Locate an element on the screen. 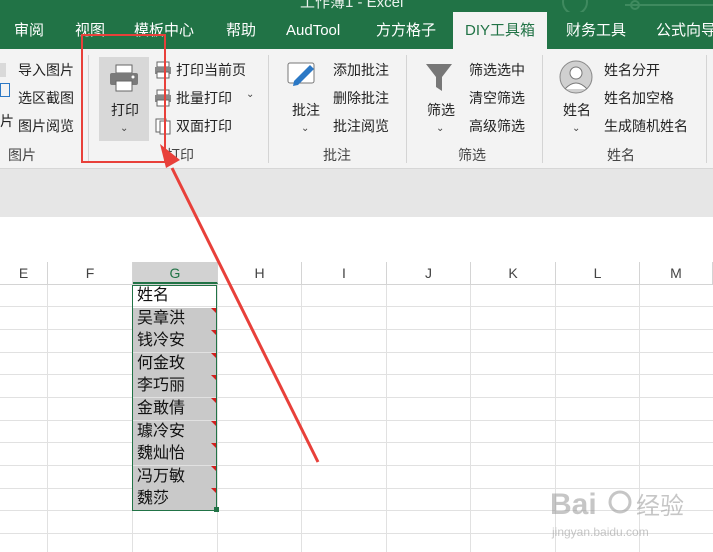 The height and width of the screenshot is (552, 713). column-header-k: K is located at coordinates (513, 273).